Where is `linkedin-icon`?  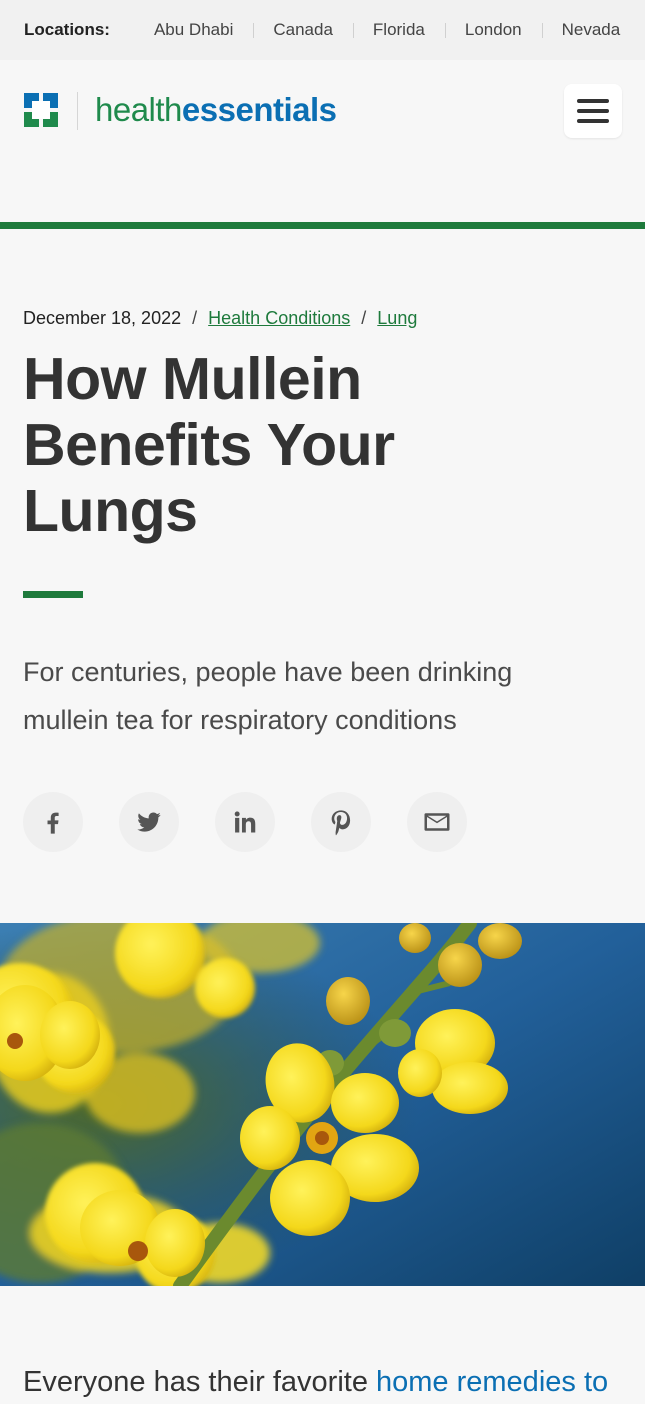
linkedin-icon is located at coordinates (245, 822).